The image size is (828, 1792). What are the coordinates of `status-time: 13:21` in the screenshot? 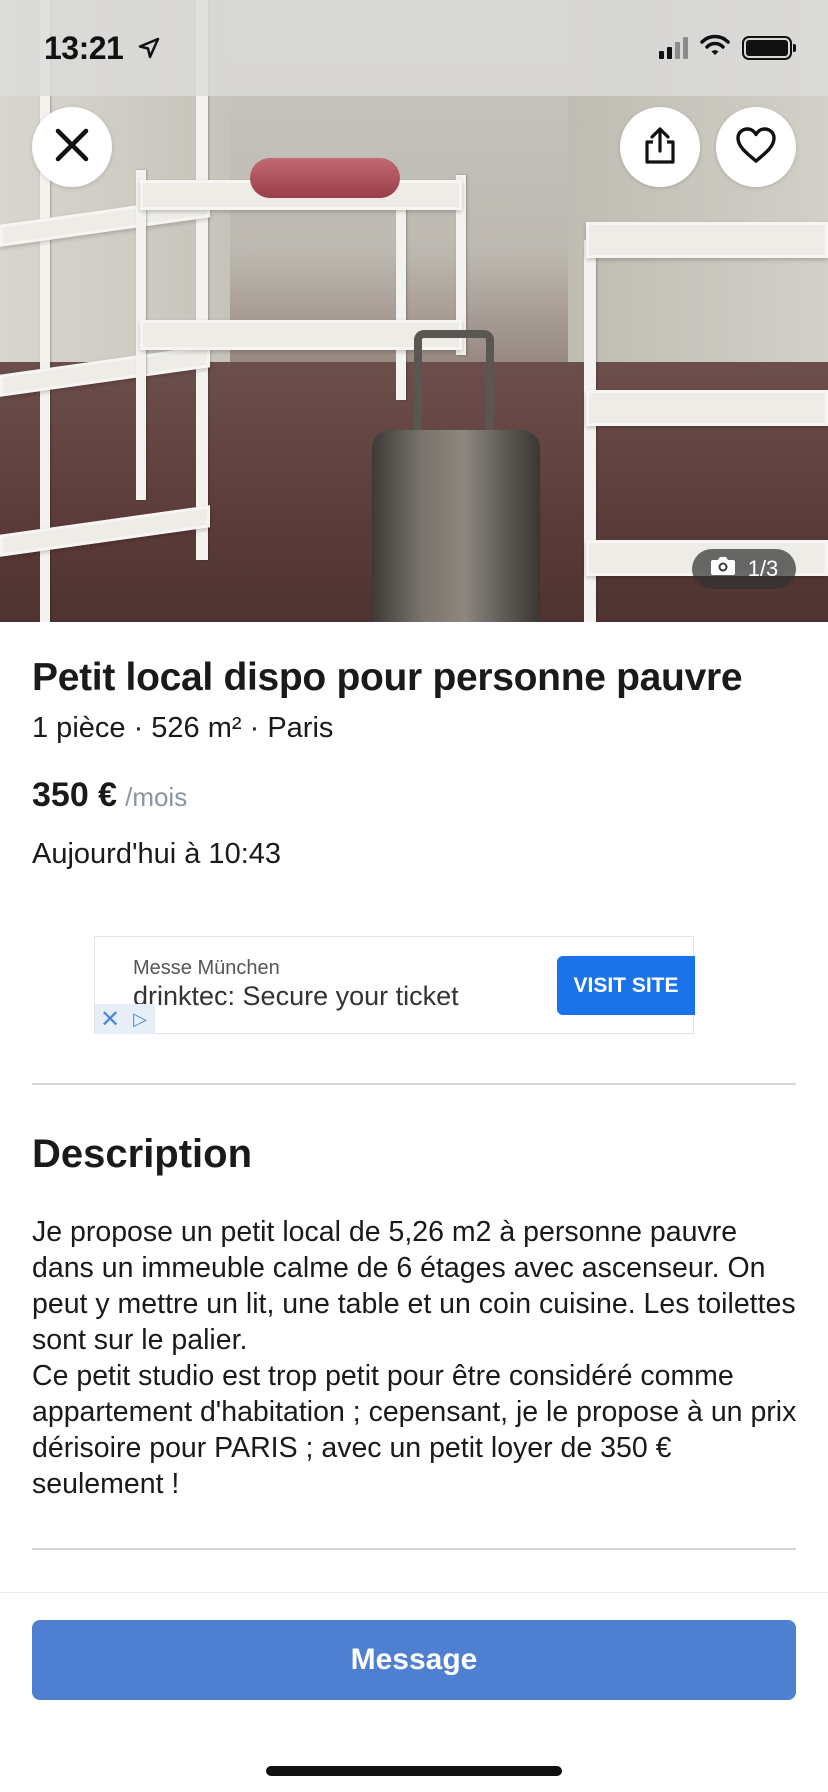 It's located at (102, 48).